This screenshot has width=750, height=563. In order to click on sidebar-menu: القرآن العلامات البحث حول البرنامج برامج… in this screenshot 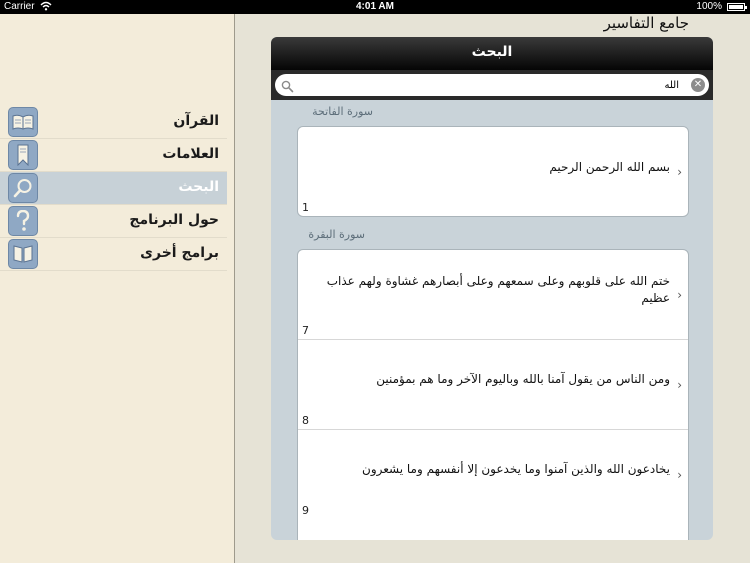, I will do `click(113, 188)`.